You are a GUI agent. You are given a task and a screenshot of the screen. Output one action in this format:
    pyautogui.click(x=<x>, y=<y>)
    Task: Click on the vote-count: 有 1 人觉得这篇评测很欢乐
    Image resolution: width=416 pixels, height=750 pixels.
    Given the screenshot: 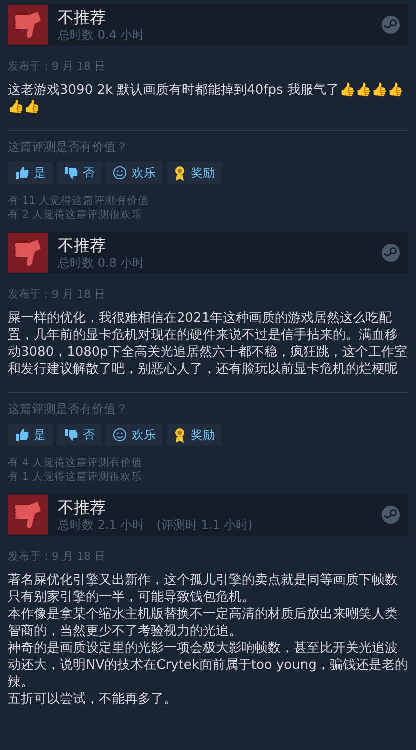 What is the action you would take?
    pyautogui.click(x=76, y=477)
    